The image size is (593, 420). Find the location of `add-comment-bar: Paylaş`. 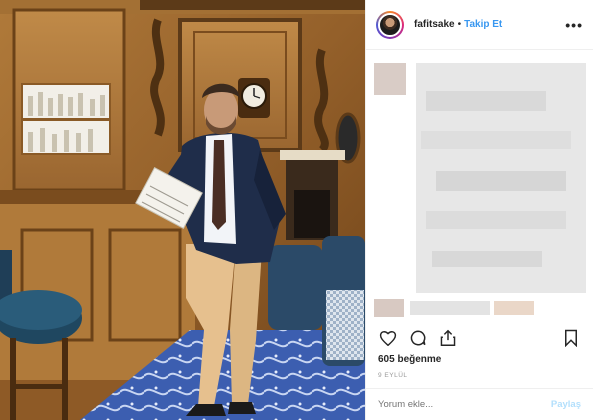

add-comment-bar: Paylaş is located at coordinates (479, 404).